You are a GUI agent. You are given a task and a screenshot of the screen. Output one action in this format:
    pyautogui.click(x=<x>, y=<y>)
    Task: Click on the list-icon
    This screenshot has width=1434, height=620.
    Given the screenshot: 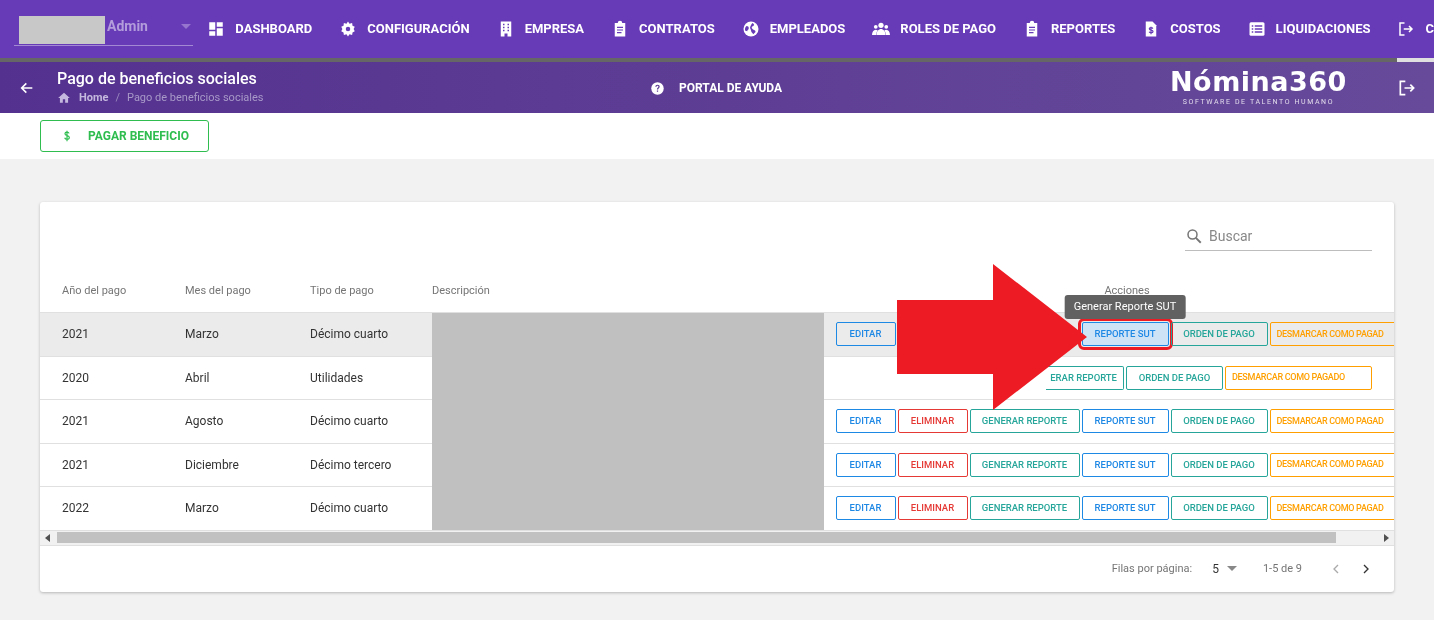 What is the action you would take?
    pyautogui.click(x=1256, y=29)
    